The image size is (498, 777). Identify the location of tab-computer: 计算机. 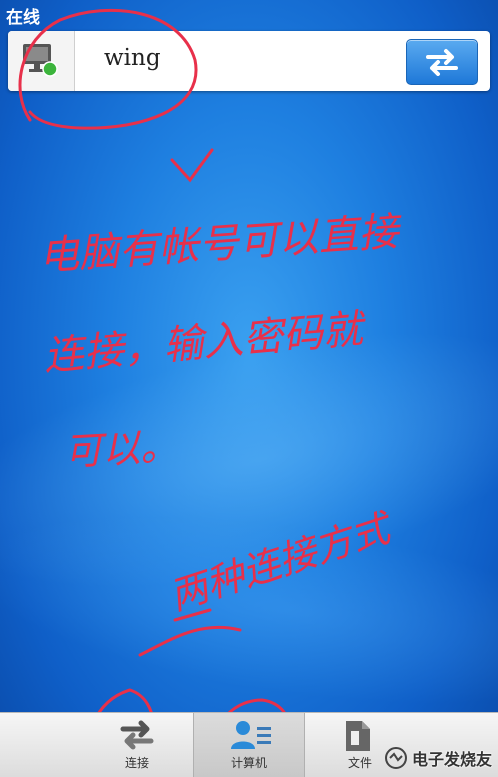
(249, 745).